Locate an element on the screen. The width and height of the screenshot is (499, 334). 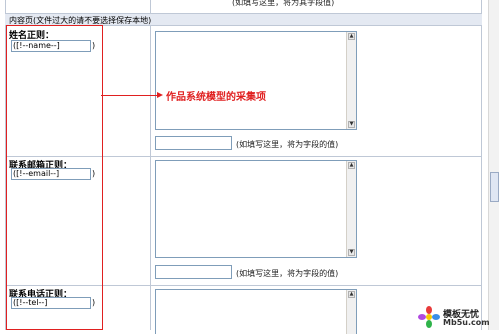
email-regex-textarea: ▲ ▼ is located at coordinates (256, 209).